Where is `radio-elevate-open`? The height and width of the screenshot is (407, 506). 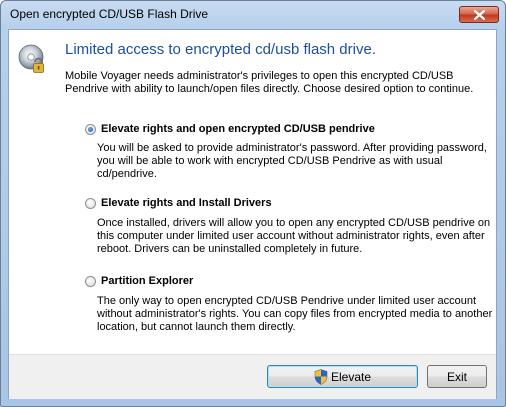 radio-elevate-open is located at coordinates (90, 129).